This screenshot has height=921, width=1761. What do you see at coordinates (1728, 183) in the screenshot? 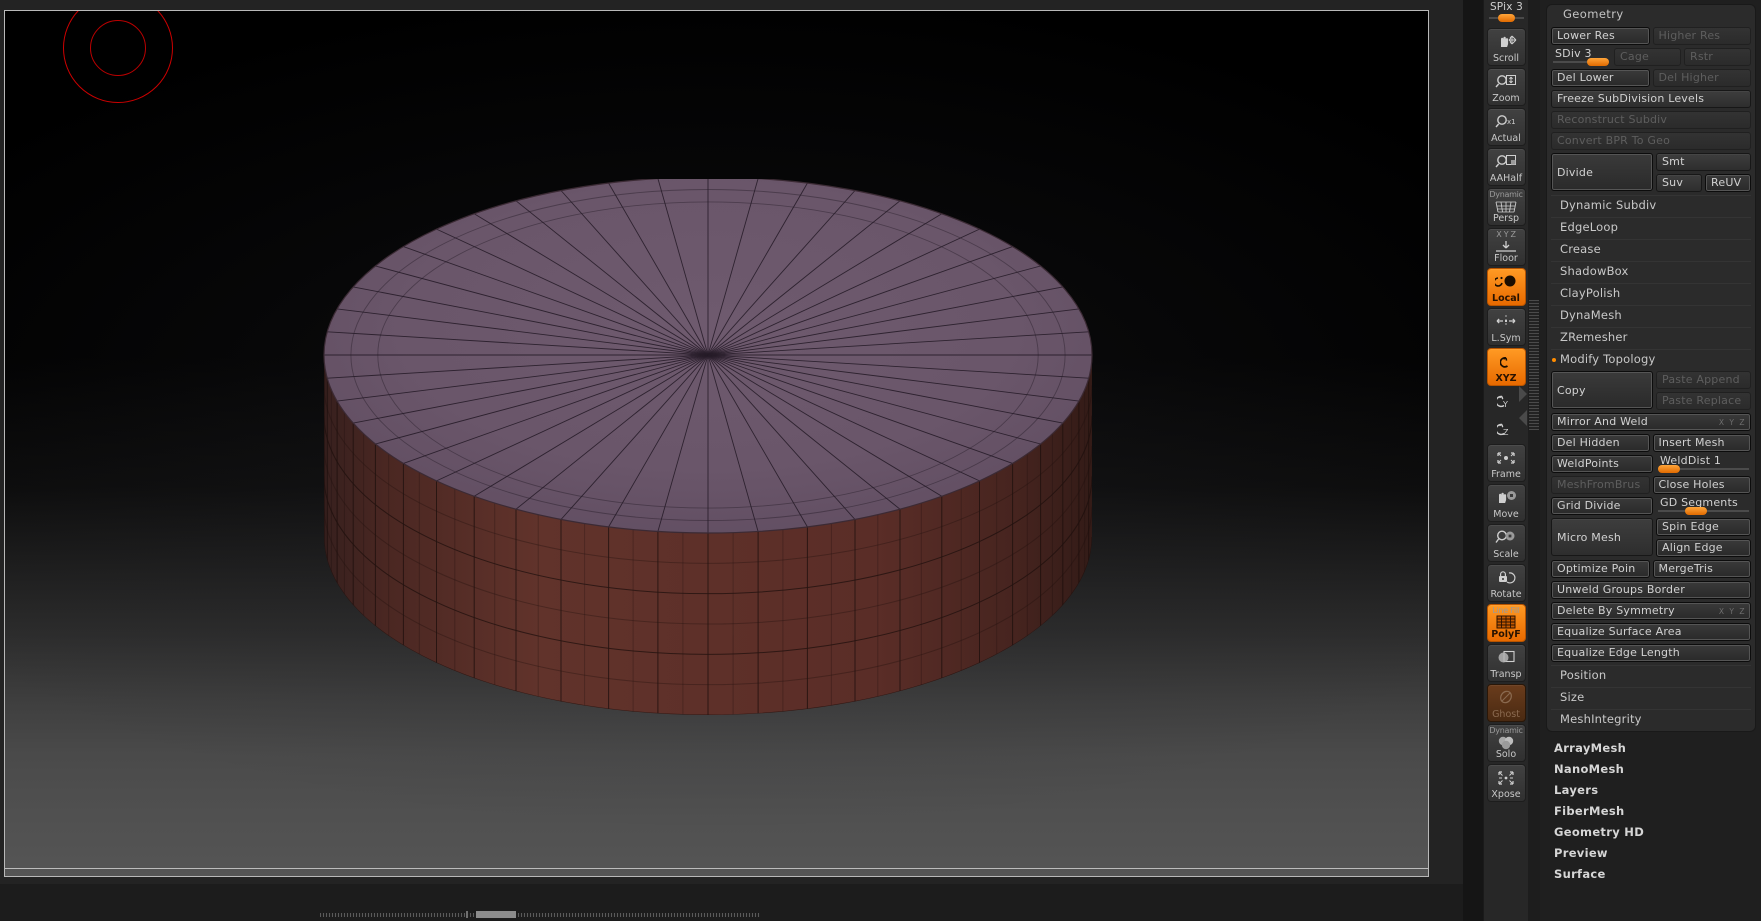
I see `reuv-button: ReUV` at bounding box center [1728, 183].